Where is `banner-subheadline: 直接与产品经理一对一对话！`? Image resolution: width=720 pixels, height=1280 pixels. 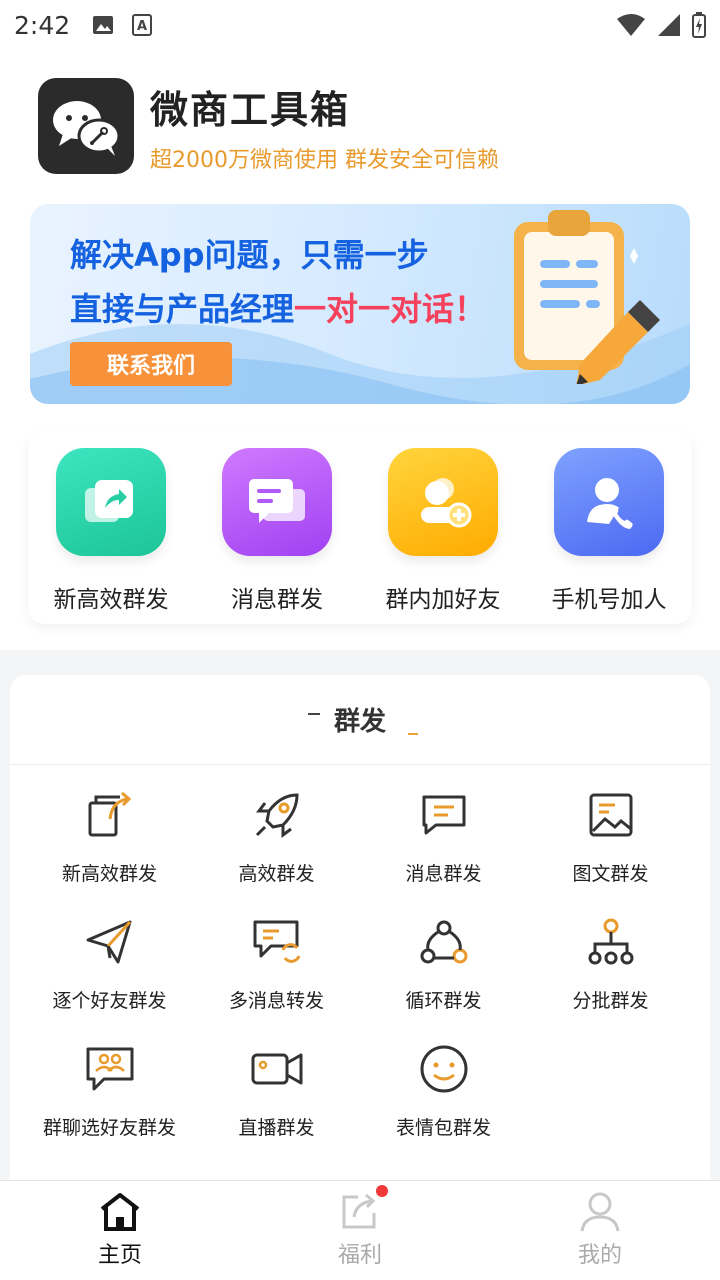
banner-subheadline: 直接与产品经理一对一对话！ is located at coordinates (278, 309).